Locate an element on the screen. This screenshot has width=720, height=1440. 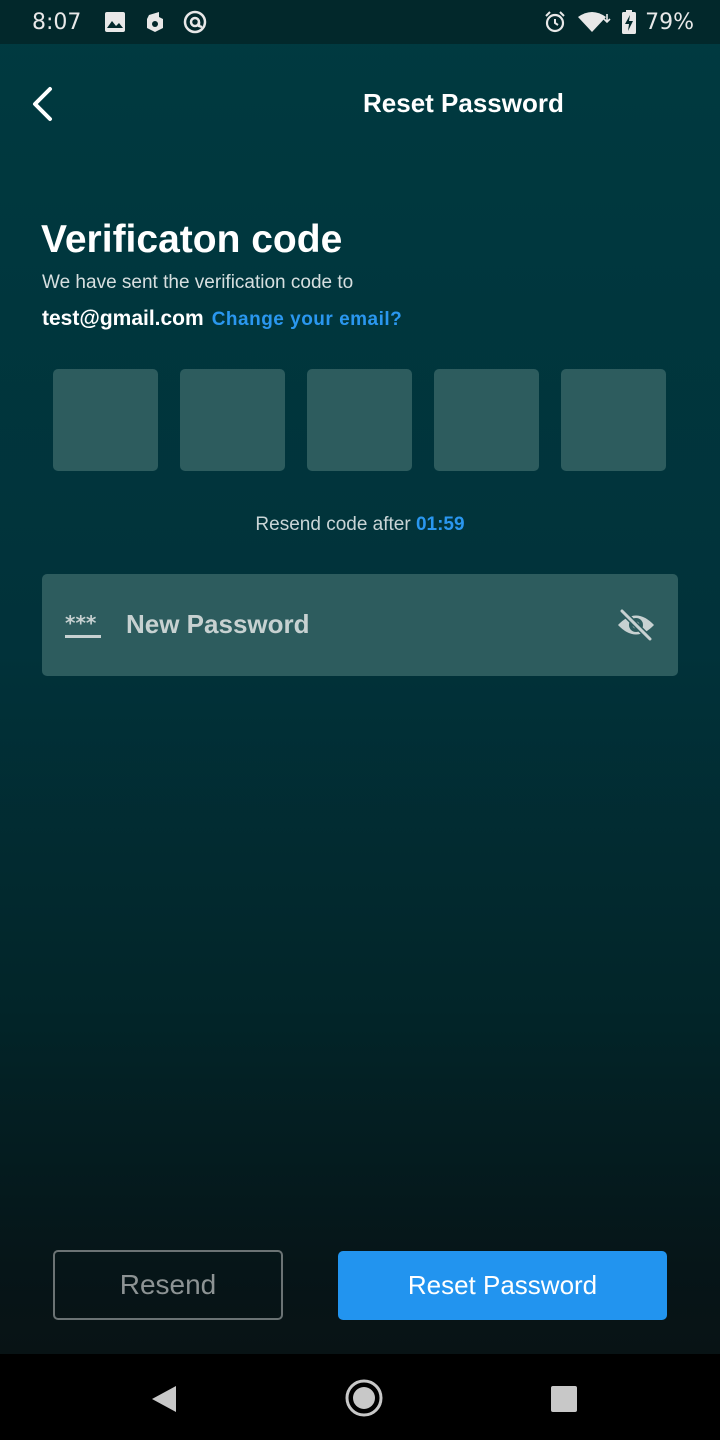
verification-heading: Verificaton code is located at coordinates (192, 239).